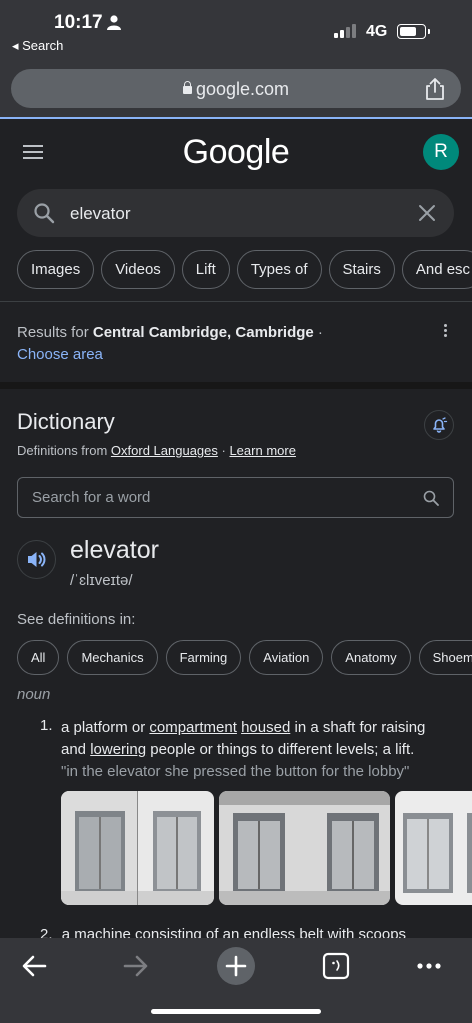 The image size is (472, 1023). Describe the element at coordinates (35, 966) in the screenshot. I see `back-arrow-icon` at that location.